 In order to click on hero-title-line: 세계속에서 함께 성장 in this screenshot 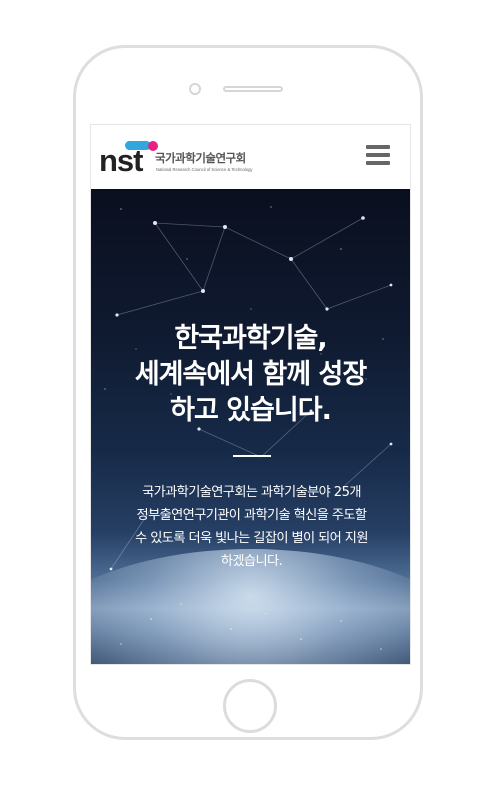, I will do `click(250, 374)`.